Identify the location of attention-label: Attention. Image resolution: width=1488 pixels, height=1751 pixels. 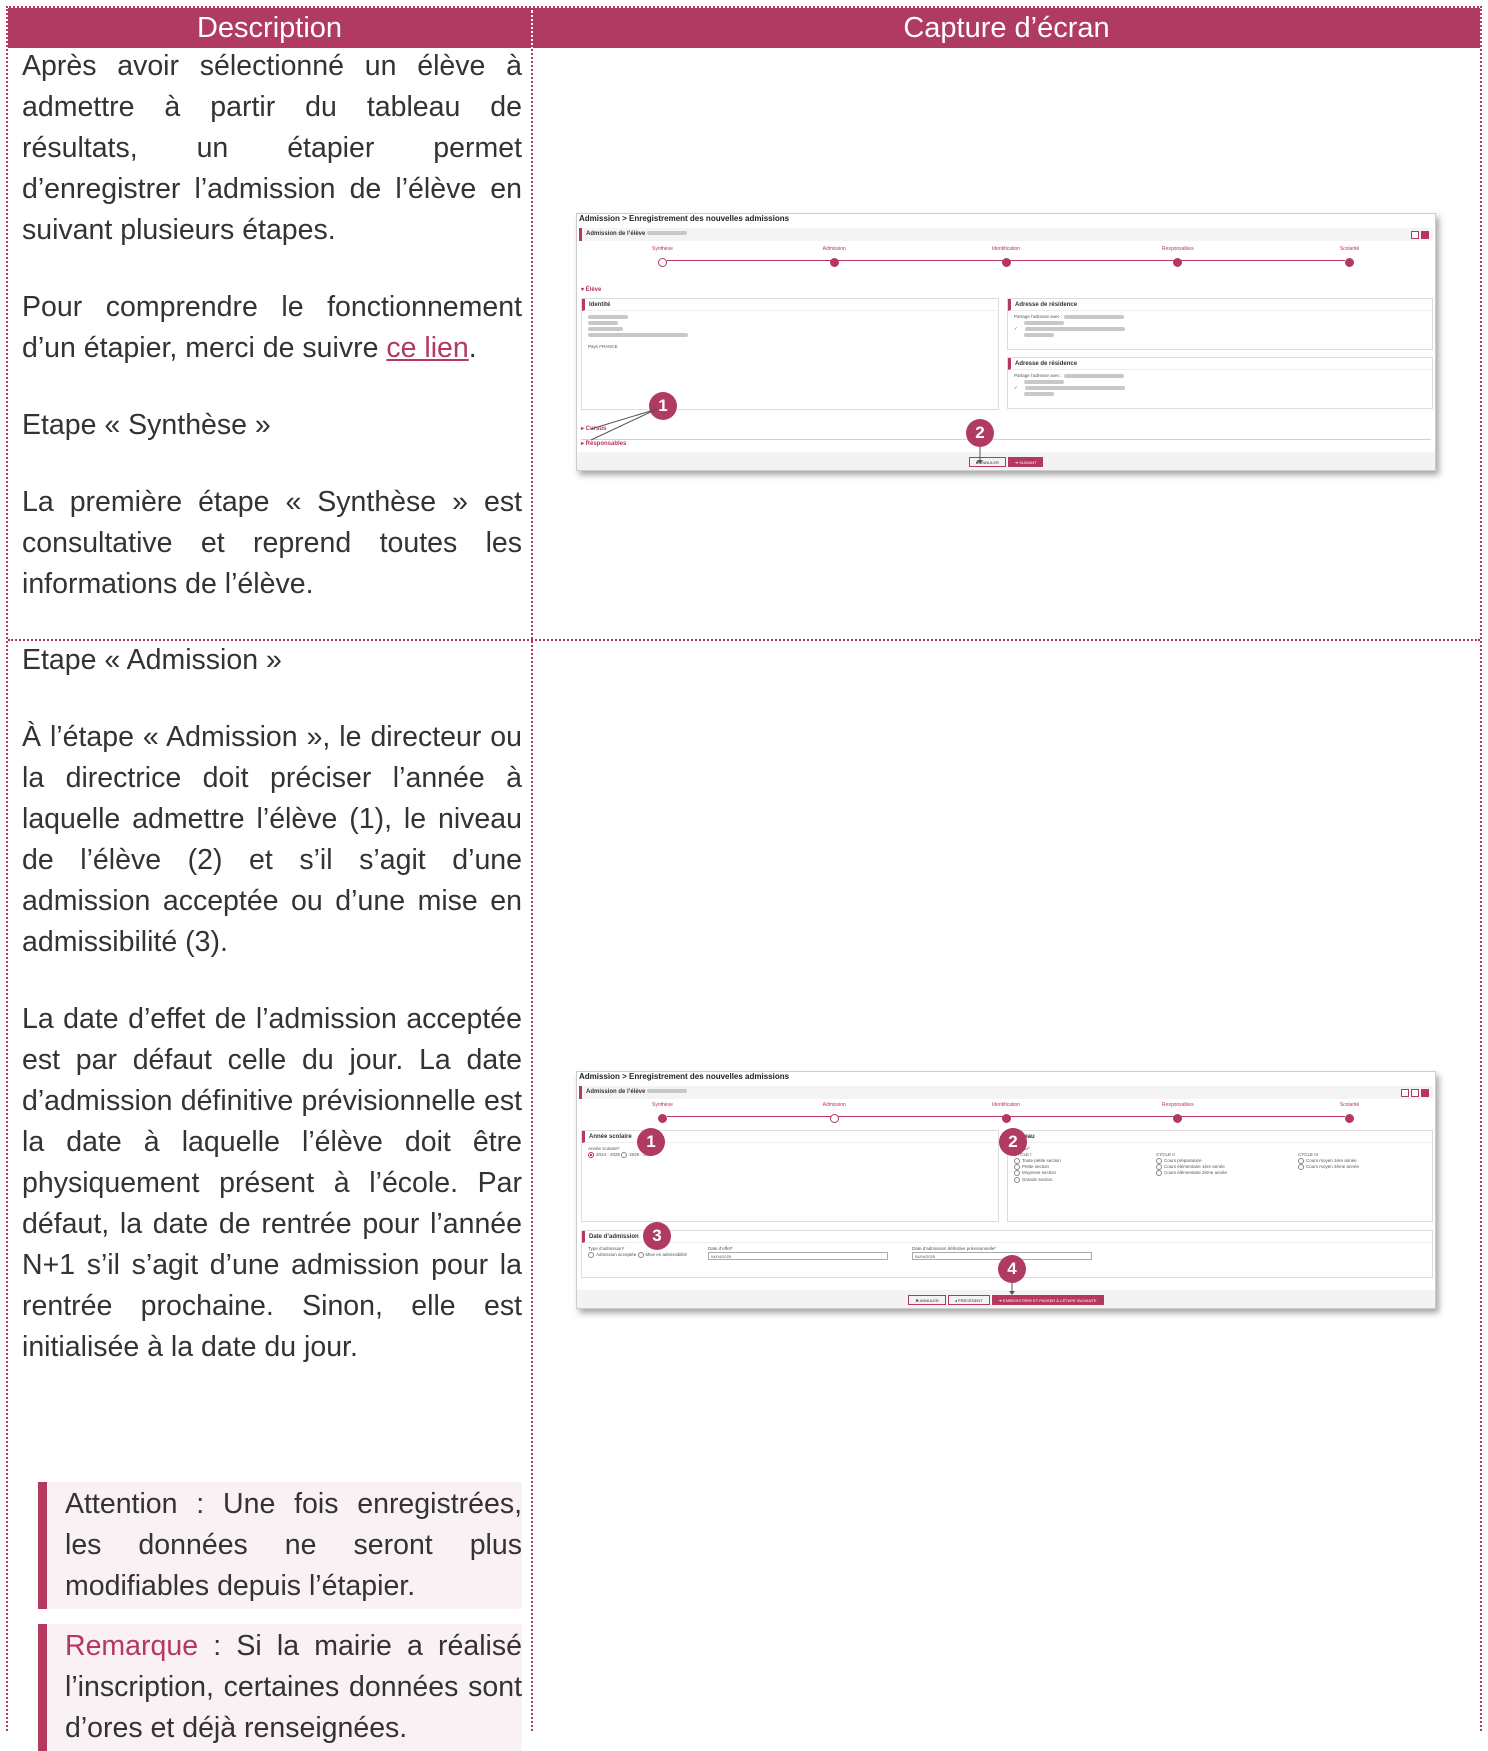
(121, 1504).